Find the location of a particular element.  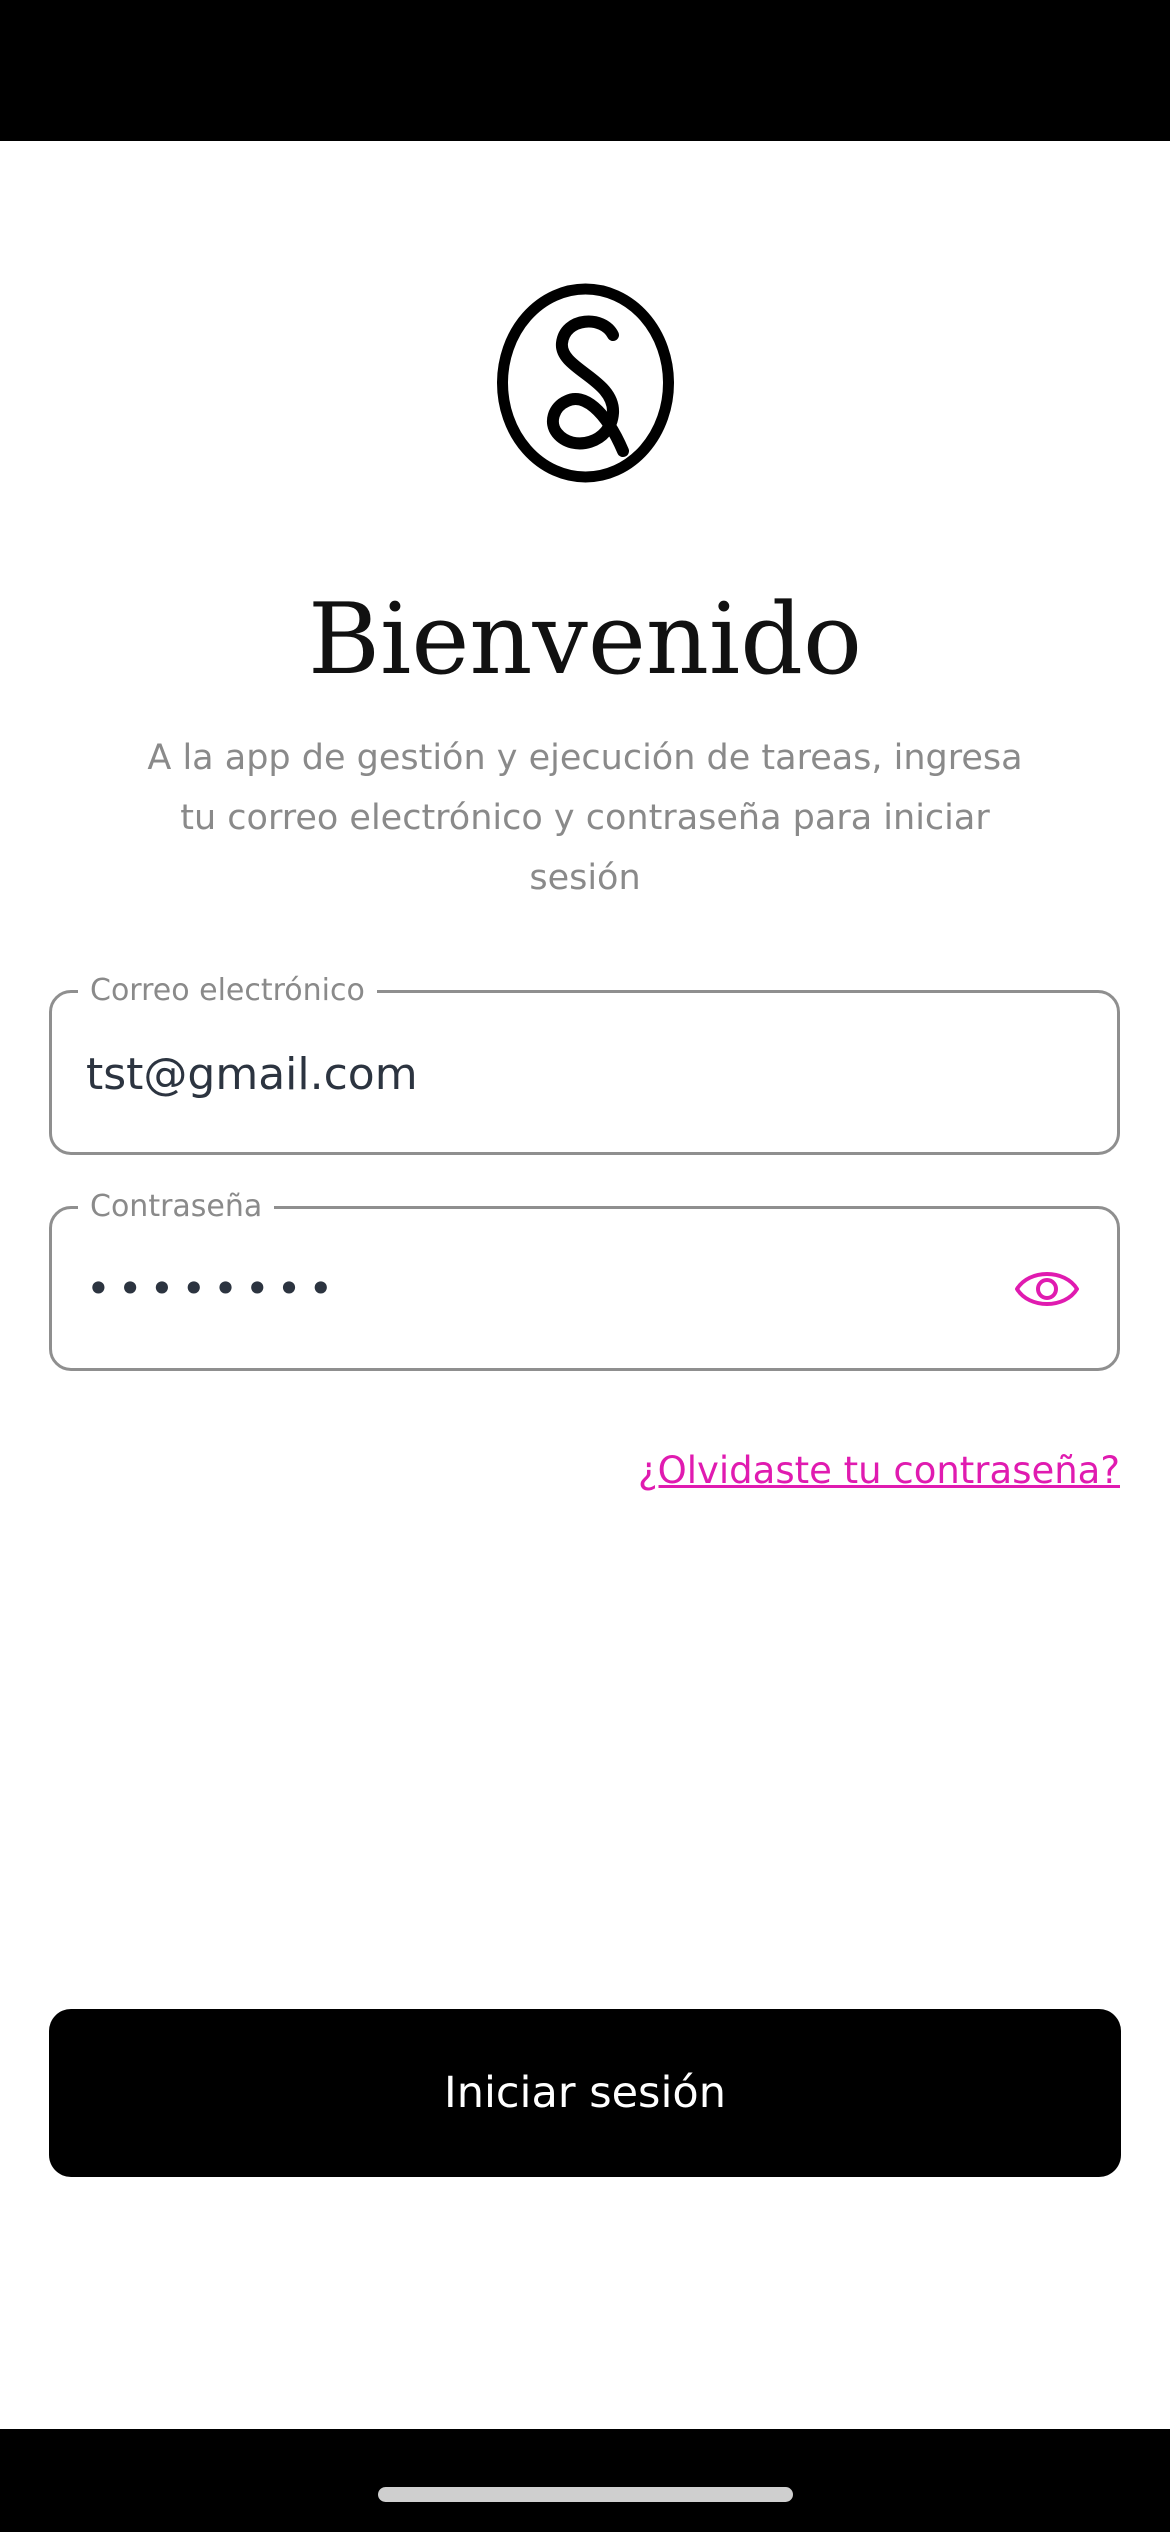

home-indicator is located at coordinates (585, 2494).